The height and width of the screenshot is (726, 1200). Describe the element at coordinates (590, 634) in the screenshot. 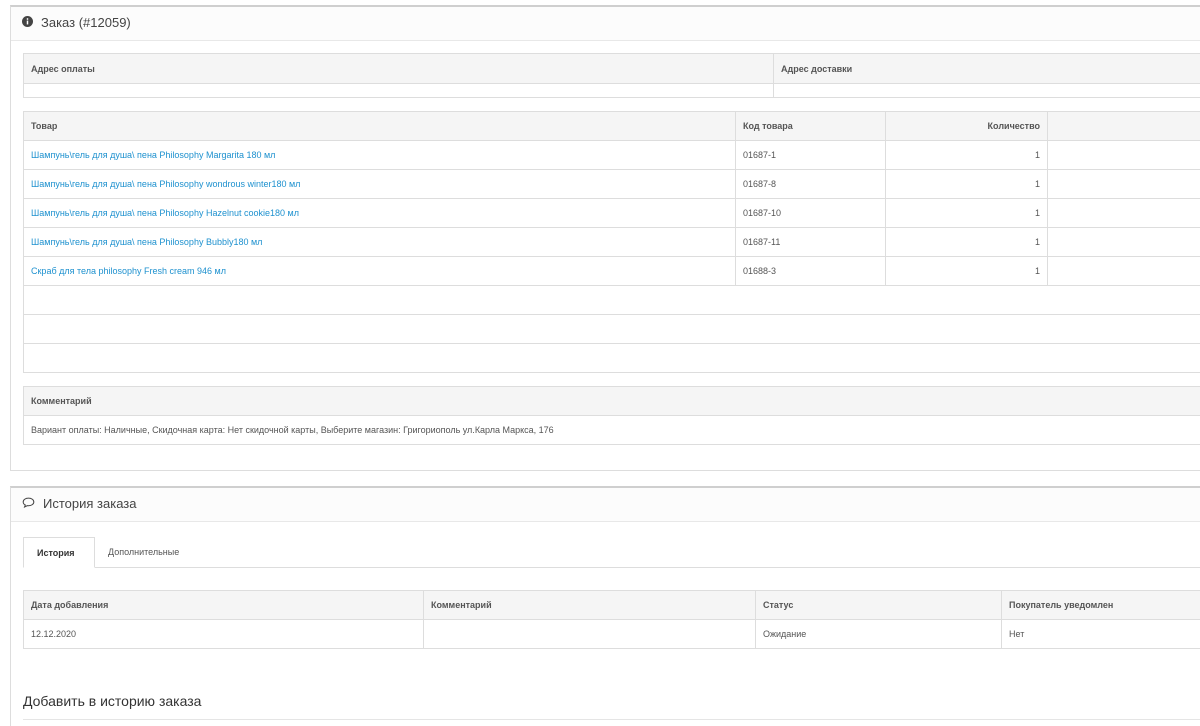

I see `history-comment` at that location.